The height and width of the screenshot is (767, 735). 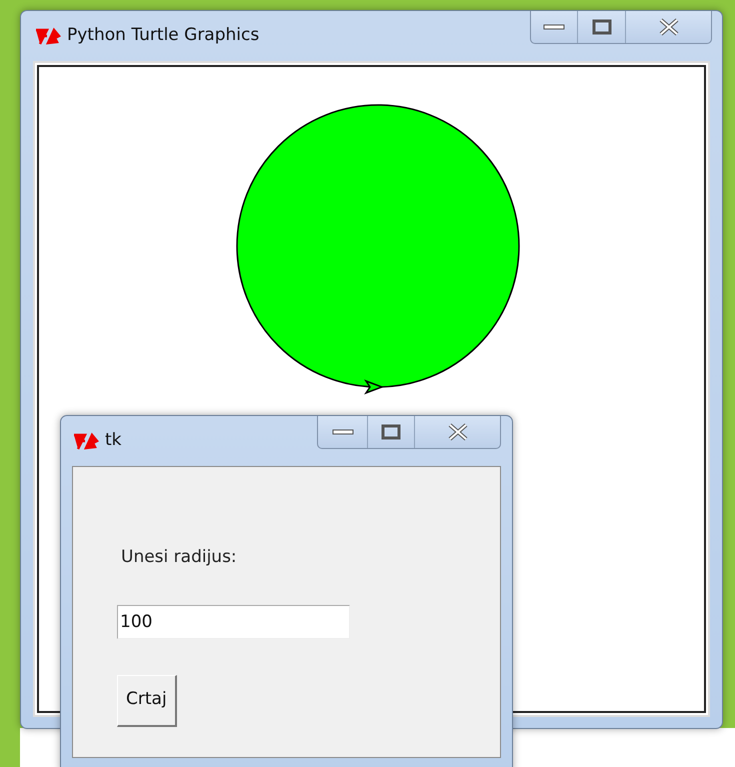 What do you see at coordinates (163, 36) in the screenshot?
I see `window-title: Python Turtle Graphics` at bounding box center [163, 36].